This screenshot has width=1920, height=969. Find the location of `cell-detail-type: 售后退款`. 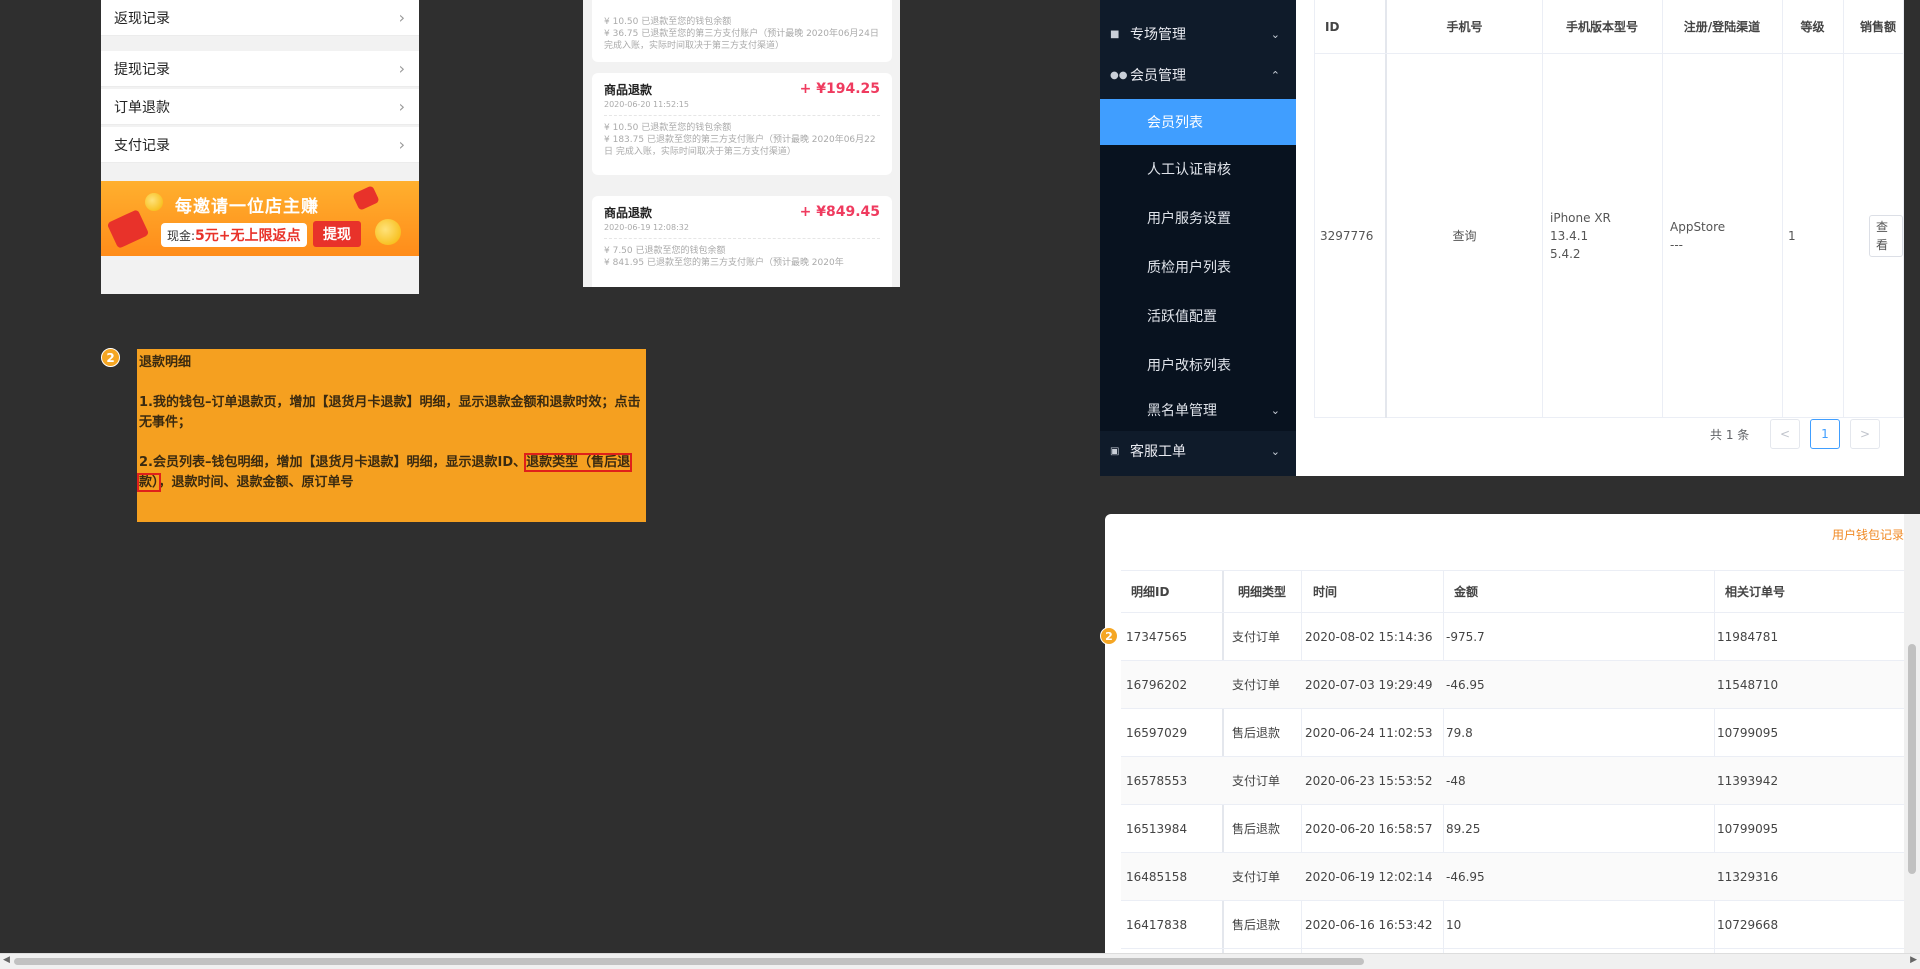

cell-detail-type: 售后退款 is located at coordinates (1256, 925).